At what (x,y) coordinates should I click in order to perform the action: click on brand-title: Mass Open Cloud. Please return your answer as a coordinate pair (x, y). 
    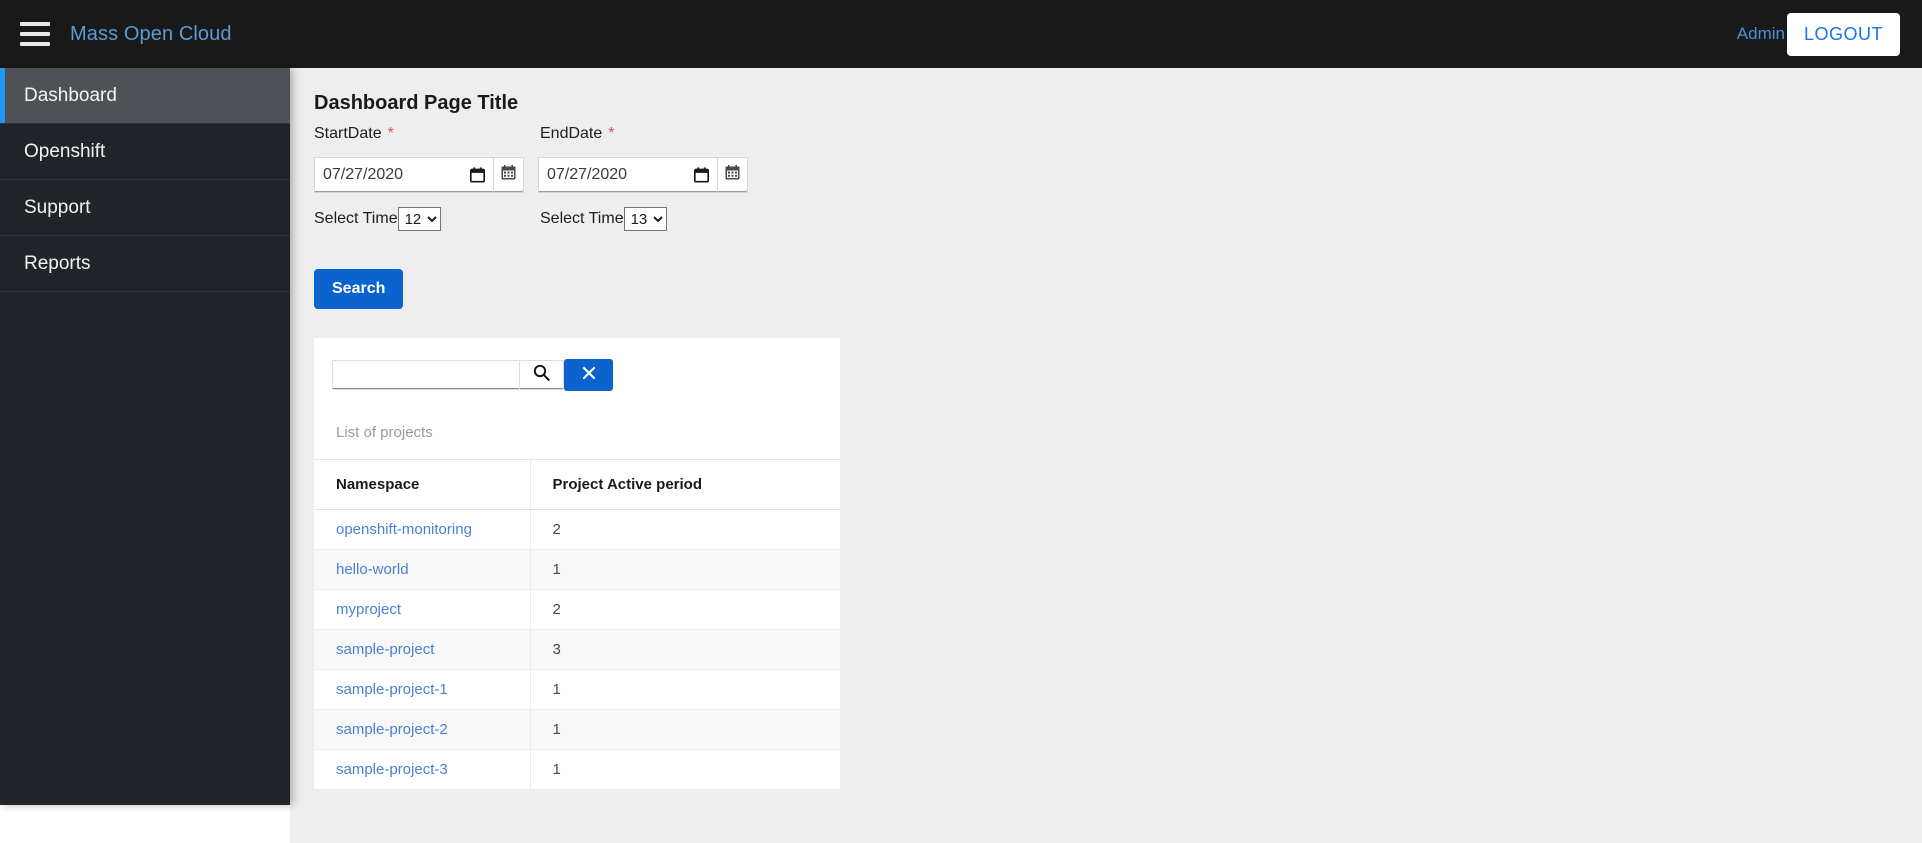
    Looking at the image, I should click on (151, 34).